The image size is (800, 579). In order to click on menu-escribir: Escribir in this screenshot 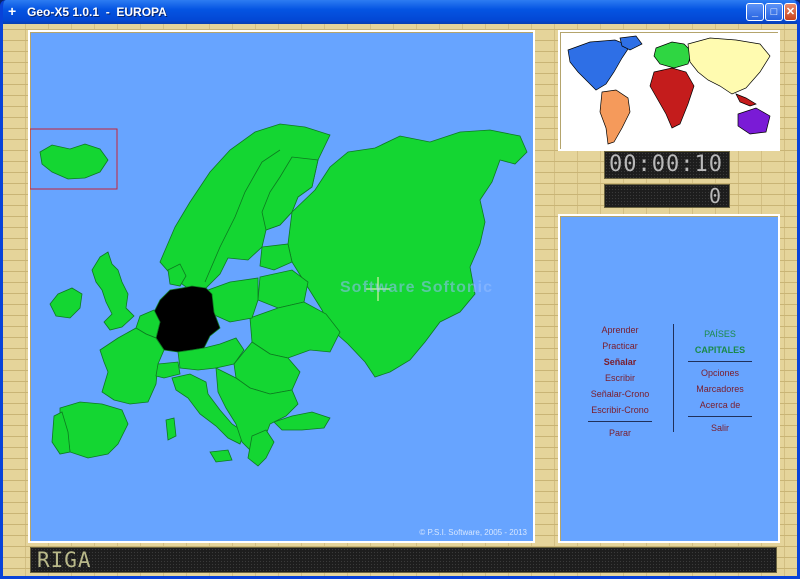, I will do `click(620, 378)`.